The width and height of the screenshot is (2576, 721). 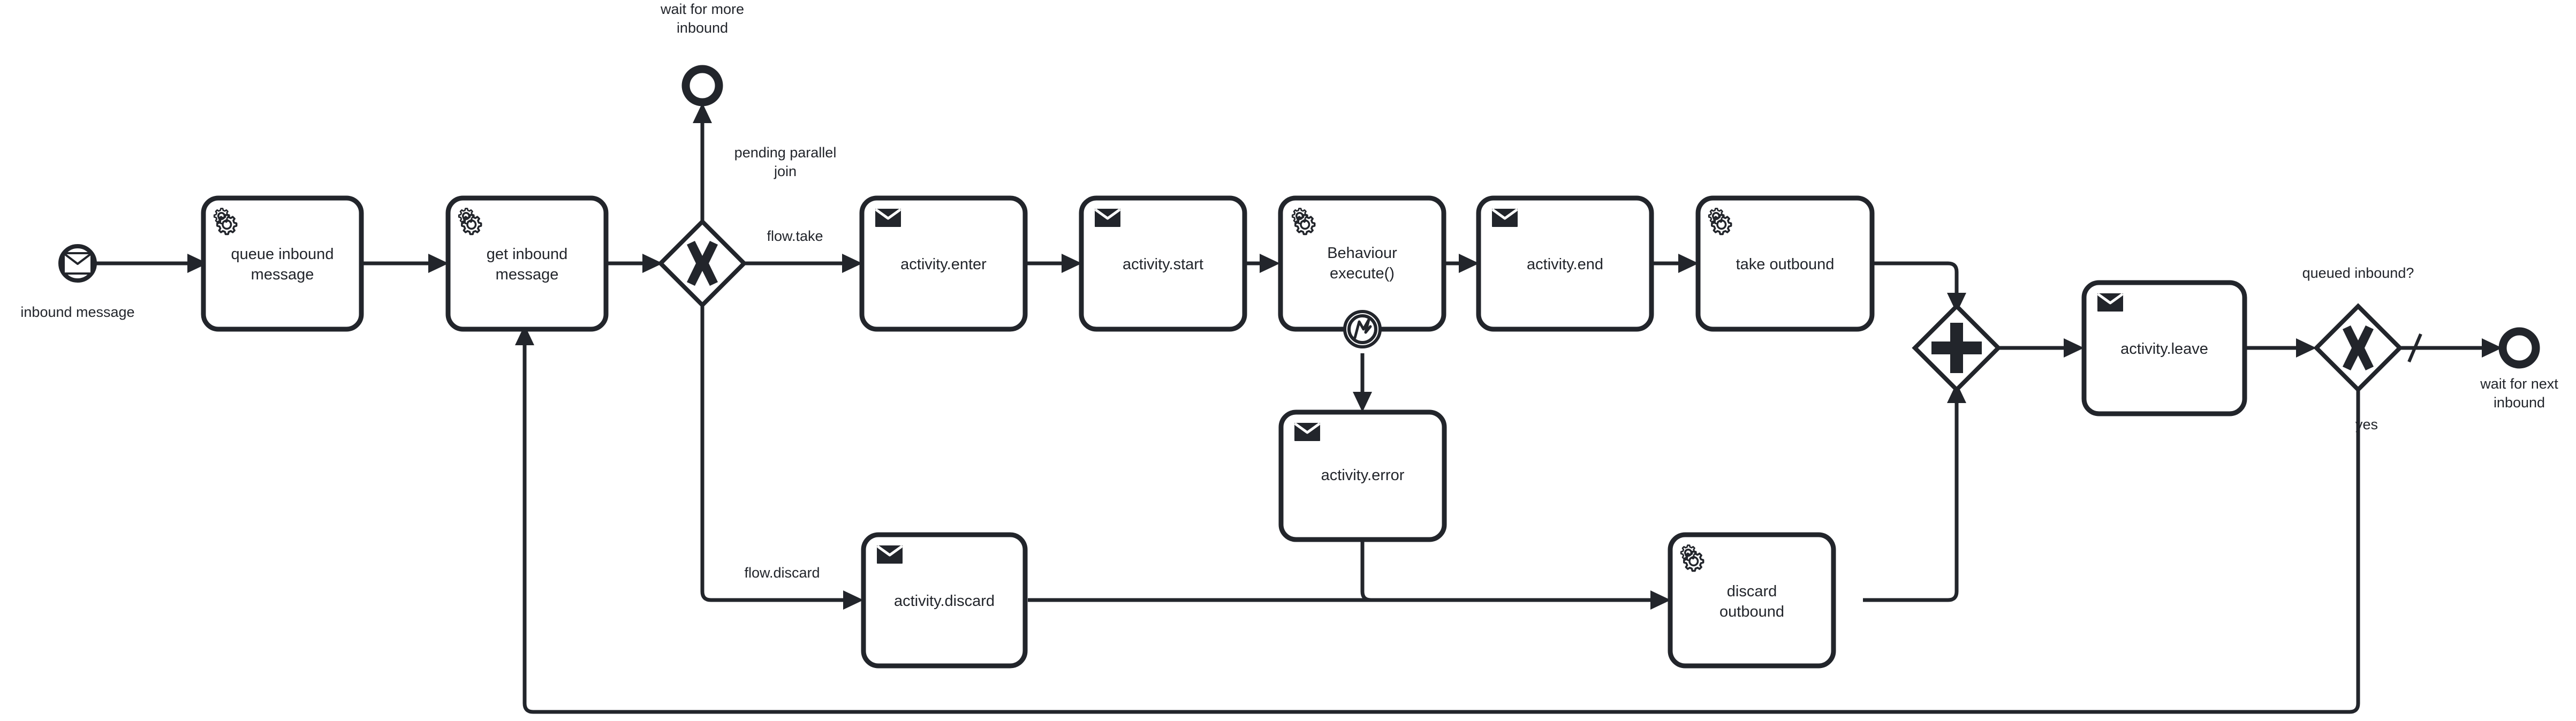 I want to click on flow-enter-to-start, so click(x=1053, y=263).